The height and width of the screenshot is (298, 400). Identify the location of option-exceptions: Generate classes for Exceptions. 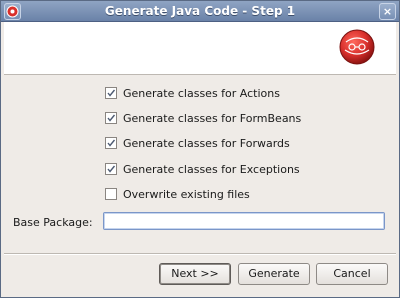
(235, 169).